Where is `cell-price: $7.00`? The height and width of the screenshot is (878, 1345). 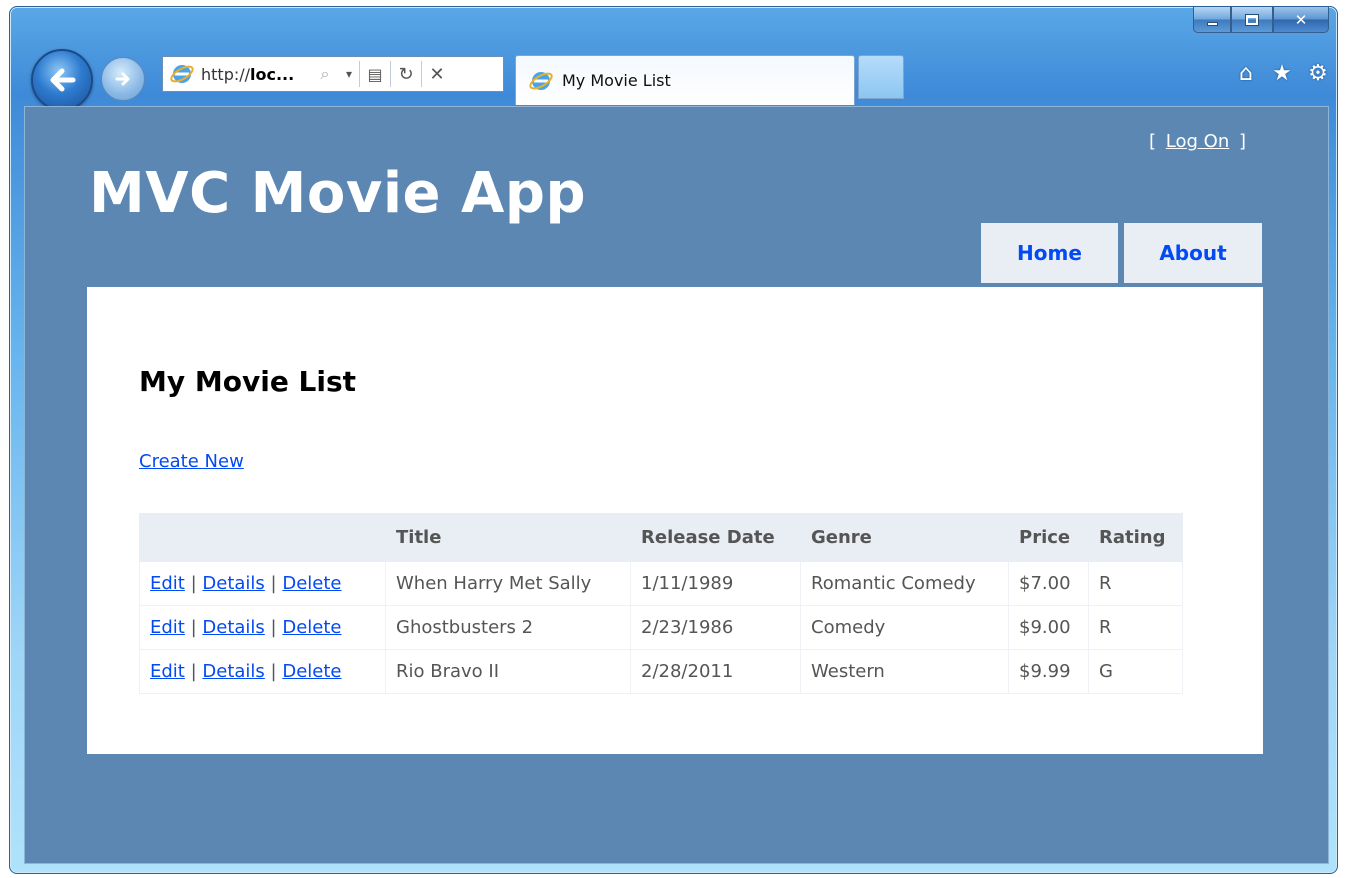
cell-price: $7.00 is located at coordinates (1048, 583).